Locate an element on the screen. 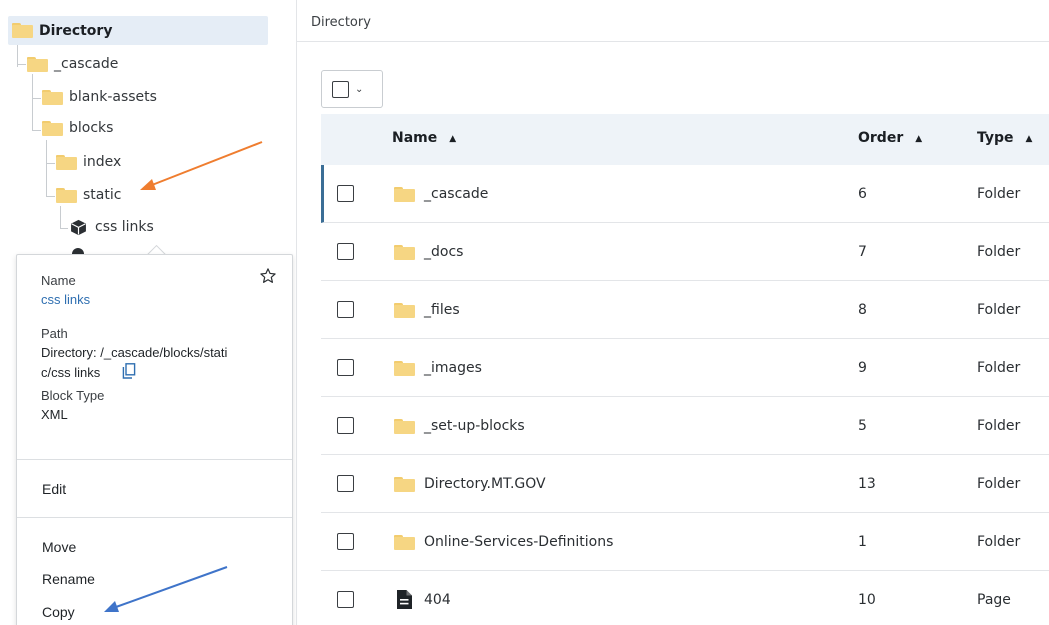  edit-action: Edit is located at coordinates (54, 489).